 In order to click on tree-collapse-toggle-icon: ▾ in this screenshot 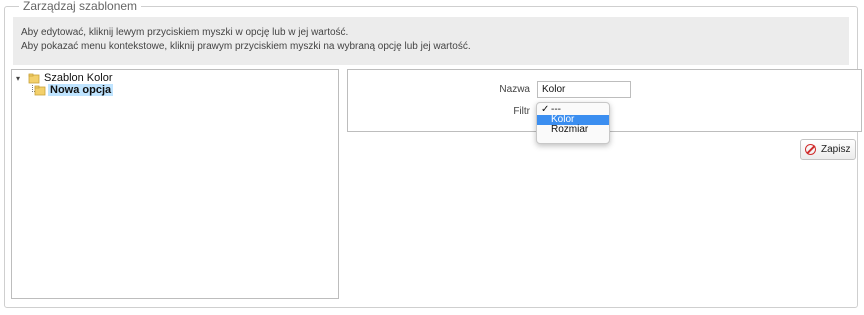, I will do `click(21, 78)`.